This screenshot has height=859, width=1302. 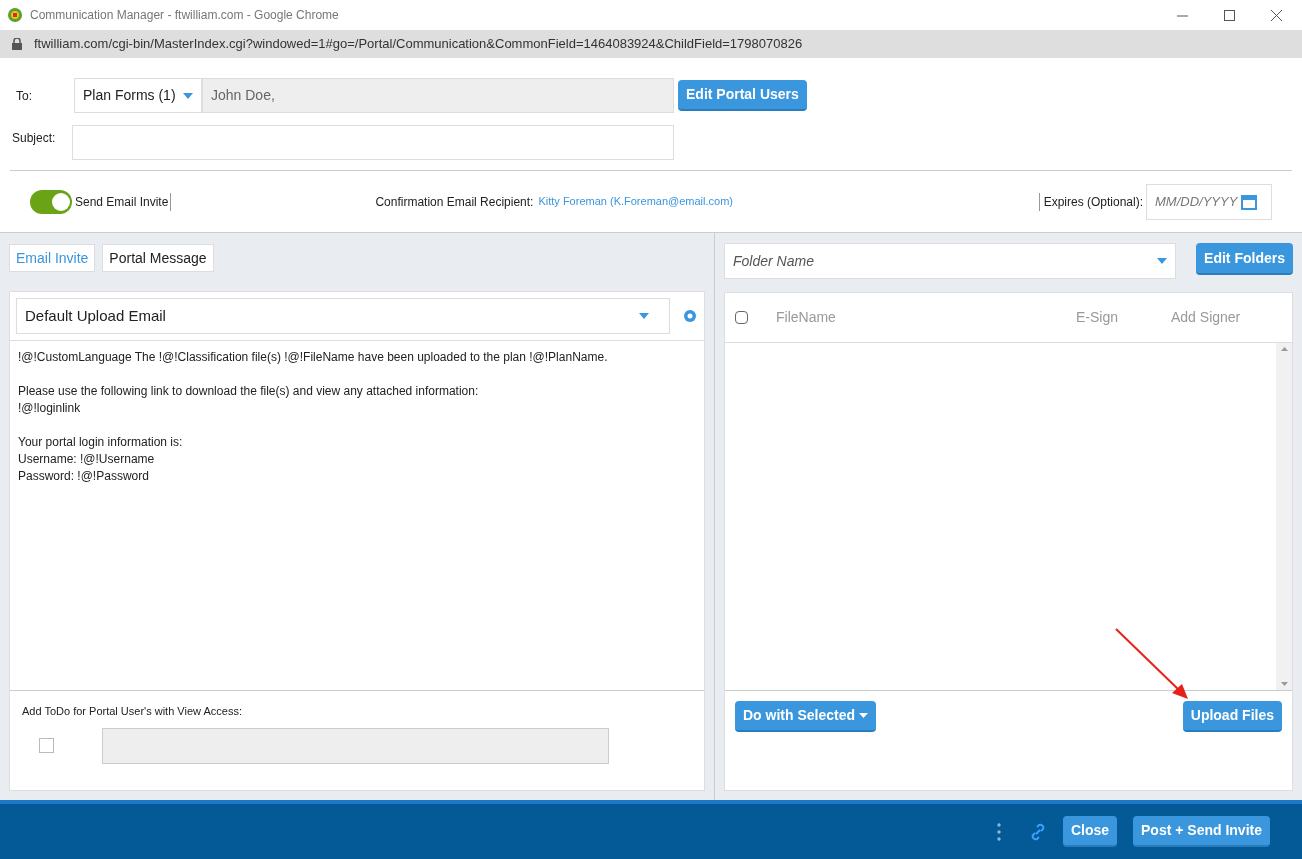 What do you see at coordinates (690, 316) in the screenshot?
I see `settings-icon` at bounding box center [690, 316].